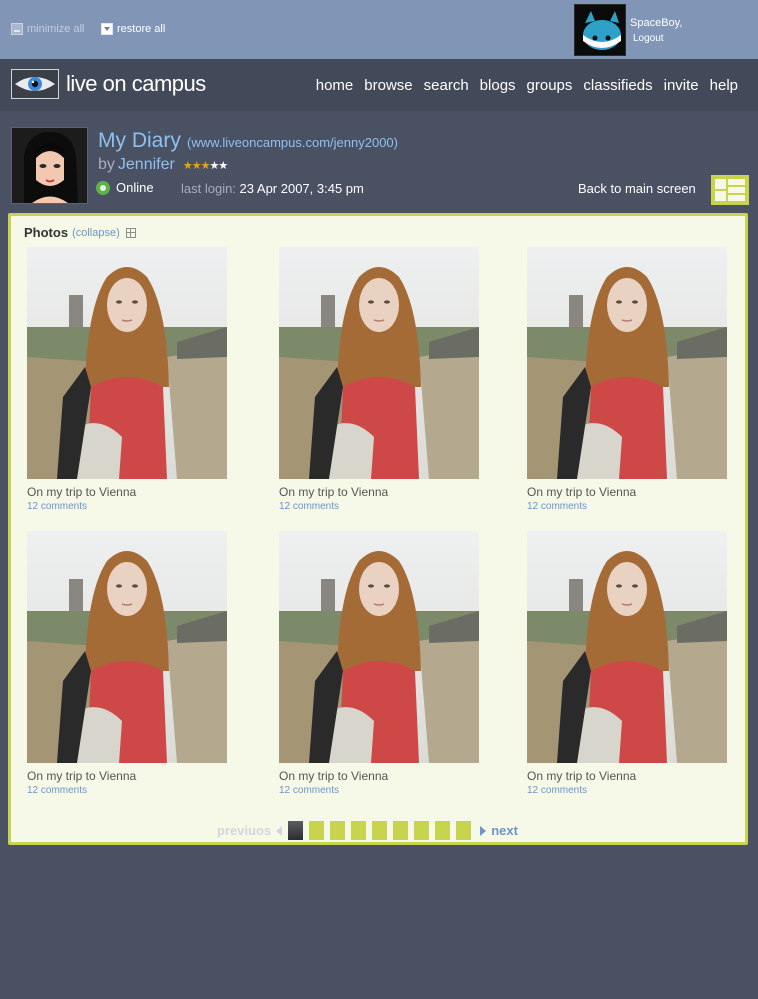 This screenshot has width=758, height=999. What do you see at coordinates (301, 188) in the screenshot?
I see `last-login-value: 23 Apr 2007, 3:45 pm` at bounding box center [301, 188].